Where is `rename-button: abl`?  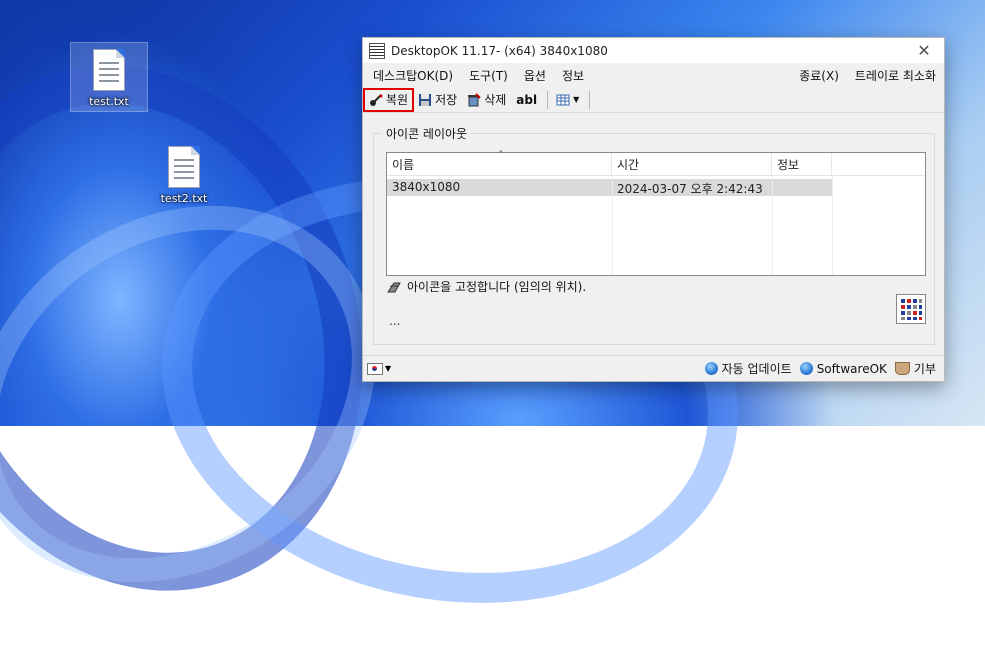
rename-button: abl is located at coordinates (526, 100).